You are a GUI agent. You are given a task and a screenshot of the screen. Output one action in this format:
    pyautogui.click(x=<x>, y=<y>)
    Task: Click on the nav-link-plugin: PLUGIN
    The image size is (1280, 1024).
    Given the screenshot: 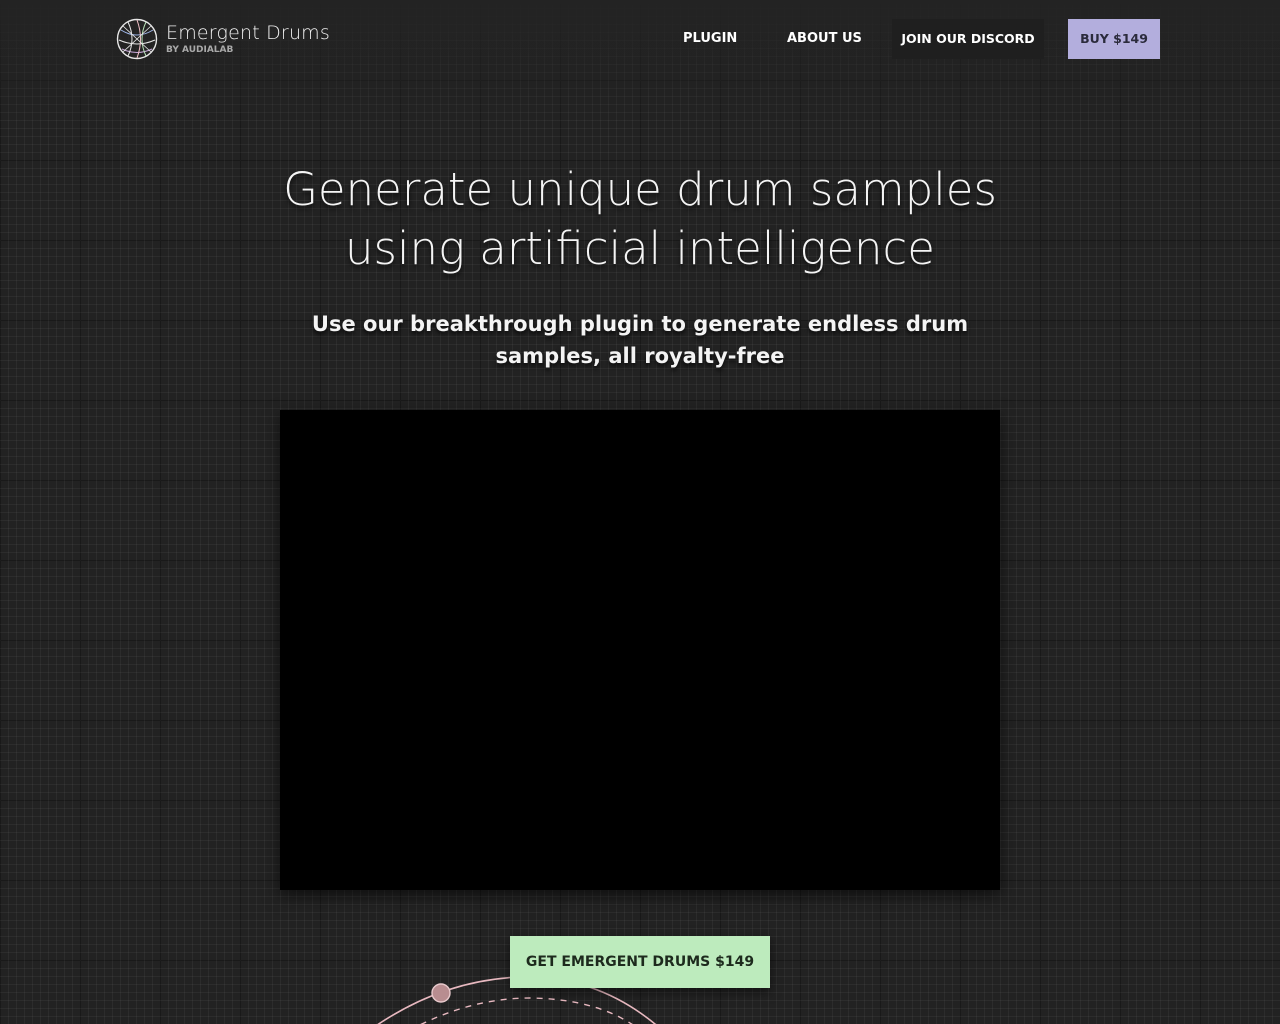 What is the action you would take?
    pyautogui.click(x=710, y=39)
    